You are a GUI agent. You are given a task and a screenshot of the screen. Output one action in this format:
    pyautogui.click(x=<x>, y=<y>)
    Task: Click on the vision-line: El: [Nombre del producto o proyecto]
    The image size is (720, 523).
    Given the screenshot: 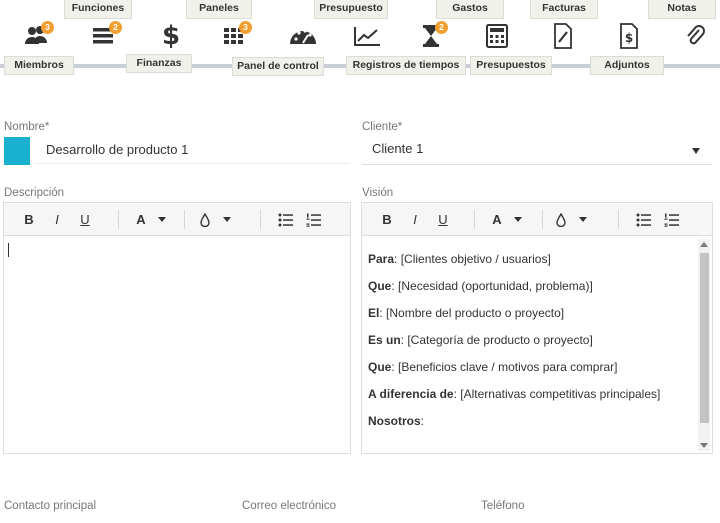 What is the action you would take?
    pyautogui.click(x=466, y=313)
    